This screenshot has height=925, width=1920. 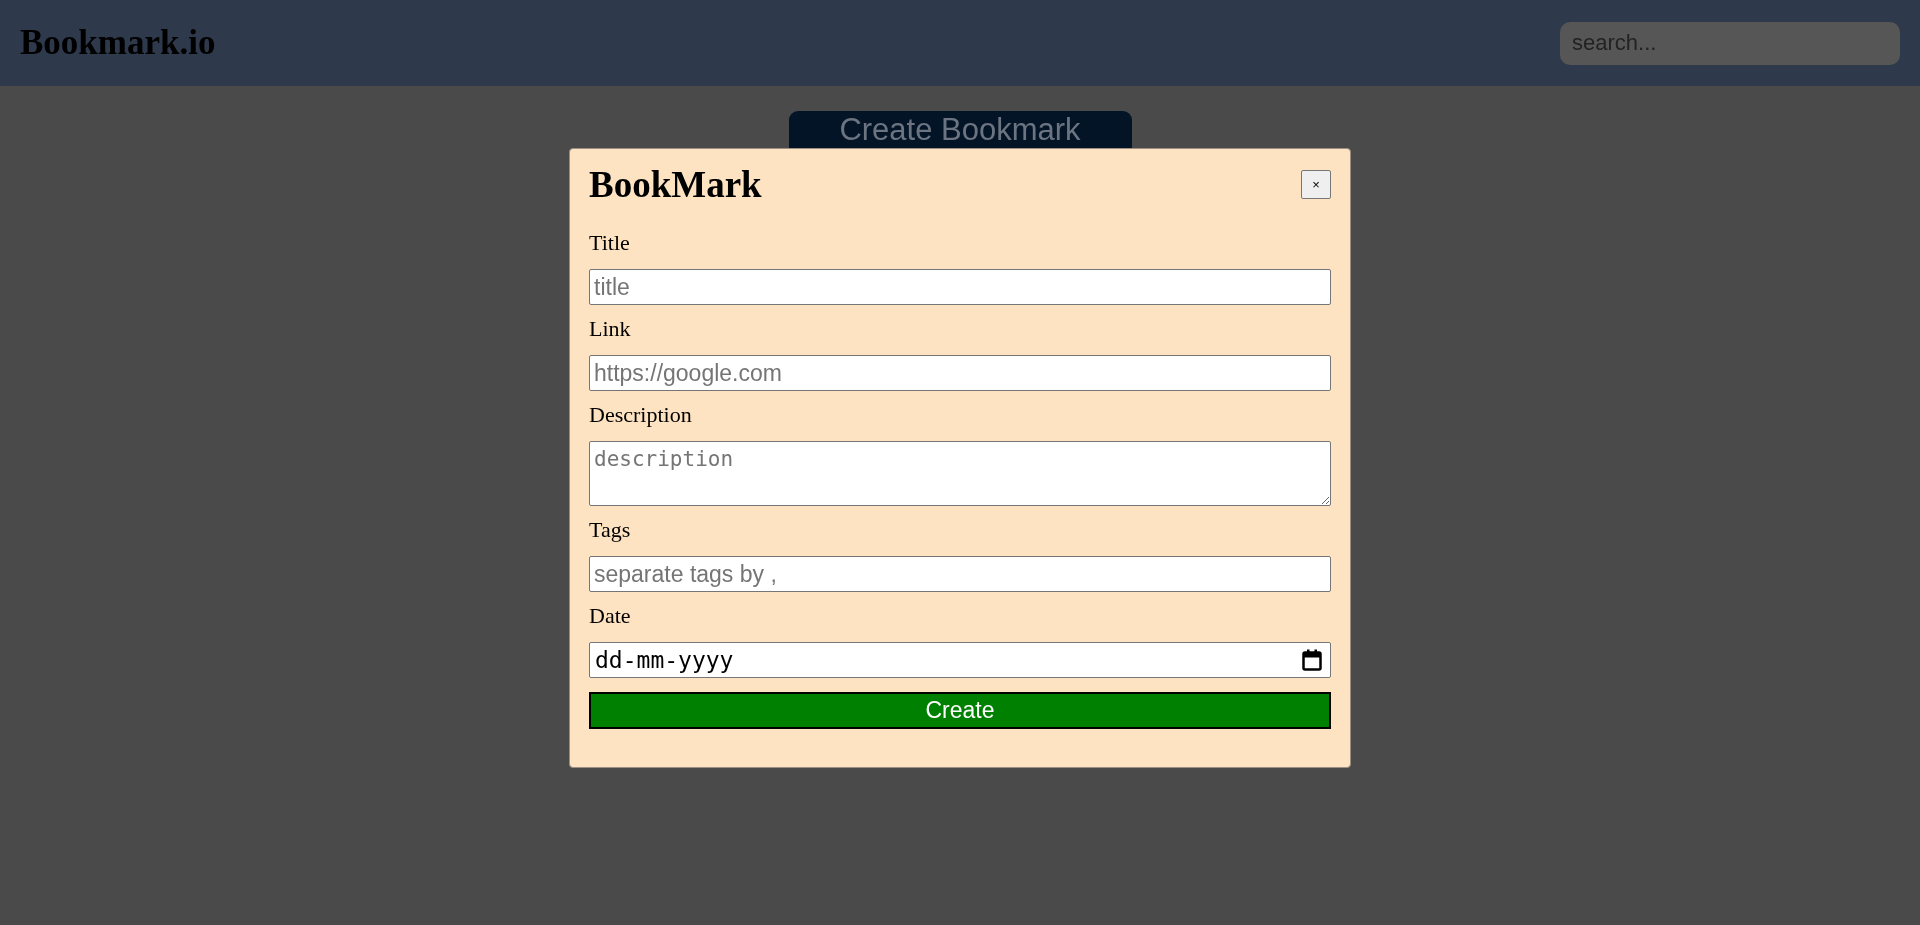 What do you see at coordinates (118, 42) in the screenshot?
I see `brand-title: Bookmark.io` at bounding box center [118, 42].